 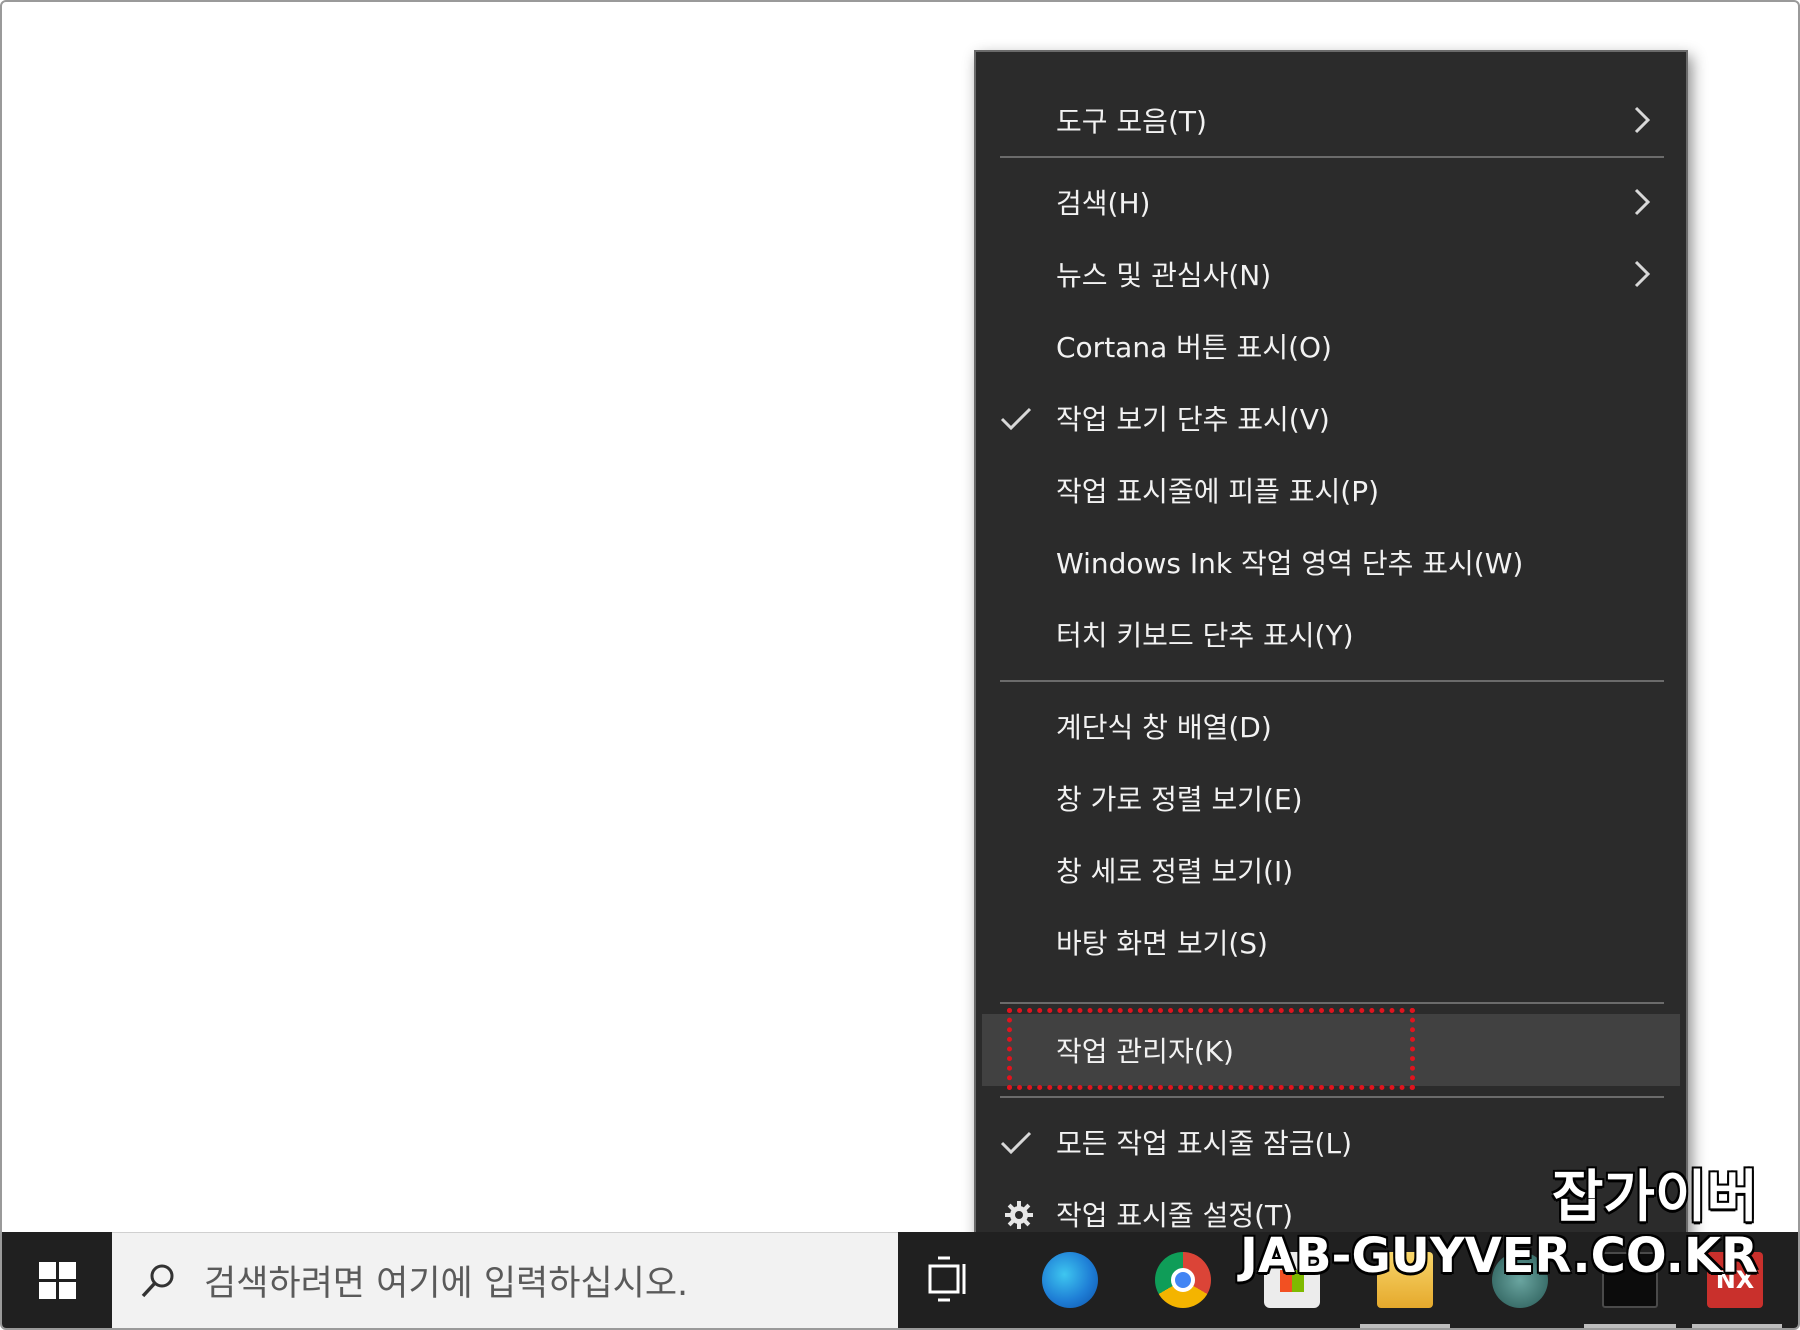 I want to click on menu-item-label: 창 가로 정렬 보기(E), so click(x=1179, y=799).